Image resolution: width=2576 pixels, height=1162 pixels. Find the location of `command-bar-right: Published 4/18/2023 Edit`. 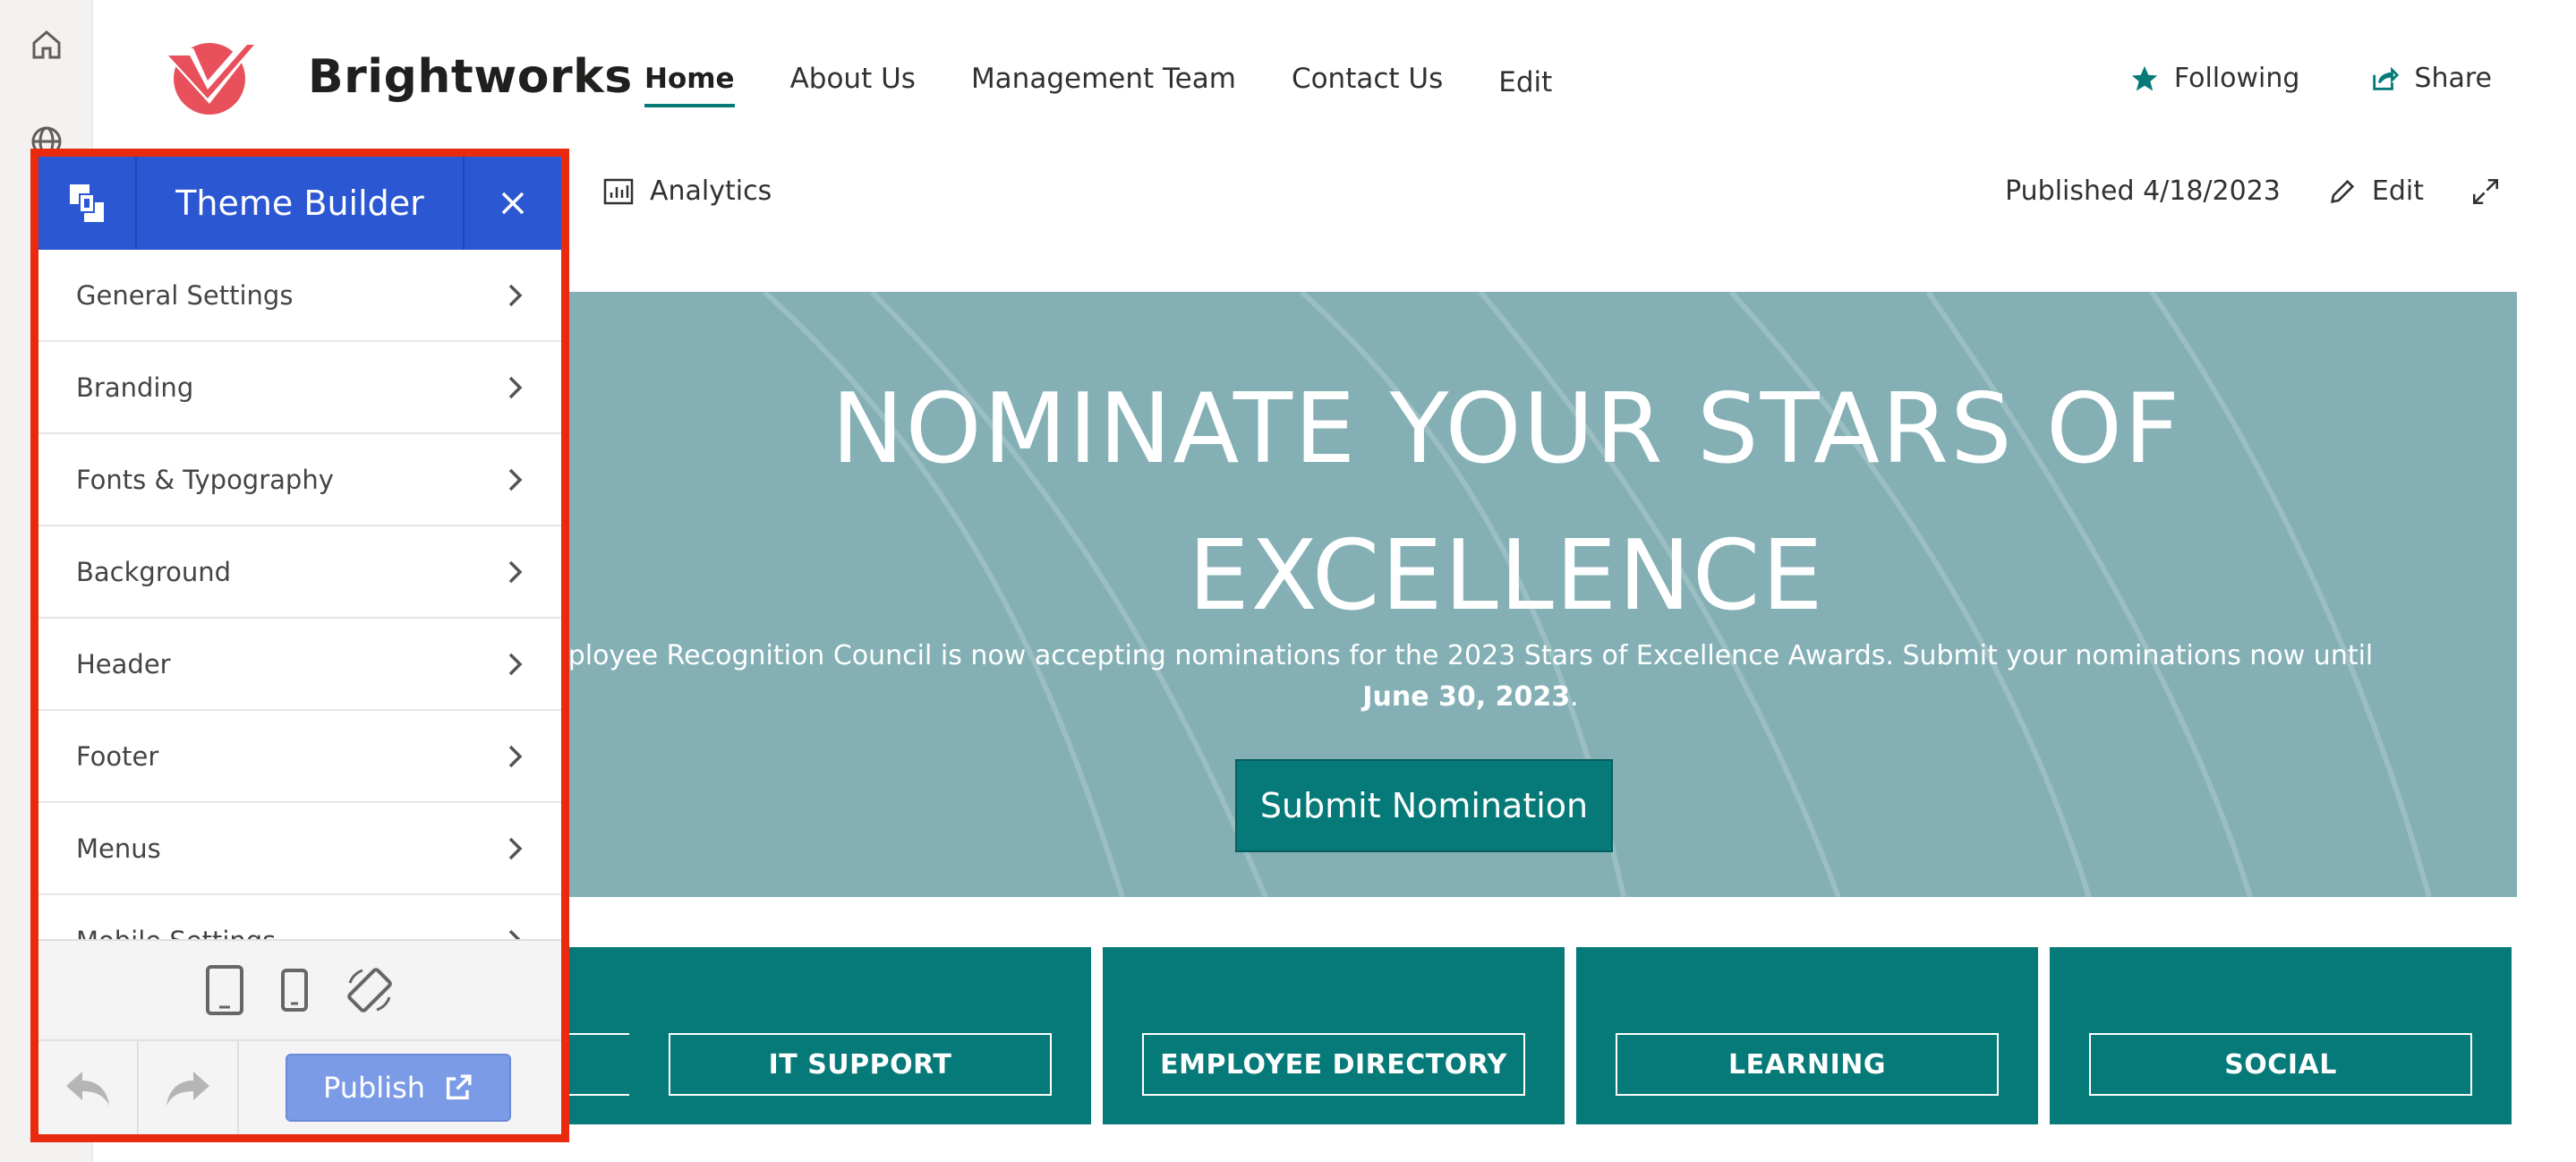

command-bar-right: Published 4/18/2023 Edit is located at coordinates (2253, 191).